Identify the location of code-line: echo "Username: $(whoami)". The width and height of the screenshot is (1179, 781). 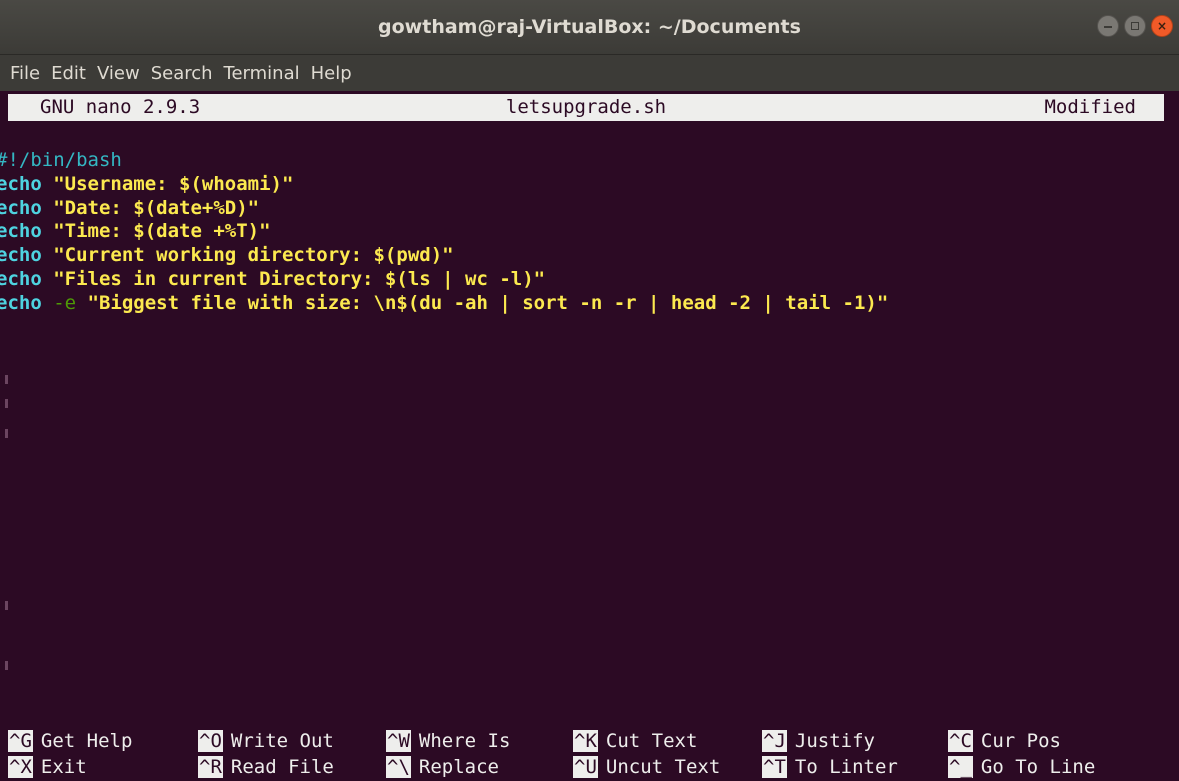
(589, 185).